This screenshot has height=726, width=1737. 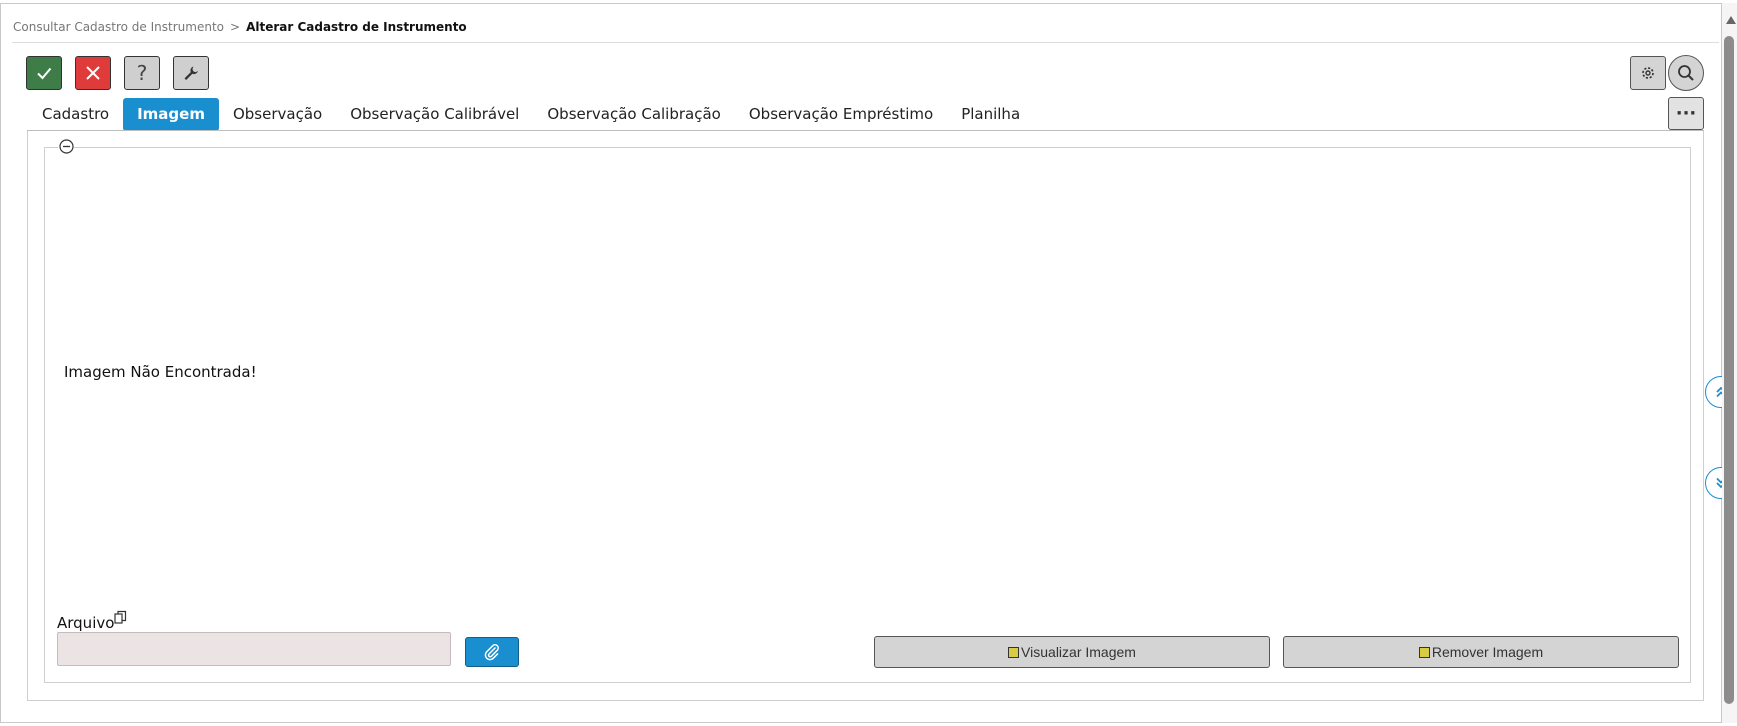 I want to click on view-image-button: Visualizar Imagem, so click(x=1072, y=652).